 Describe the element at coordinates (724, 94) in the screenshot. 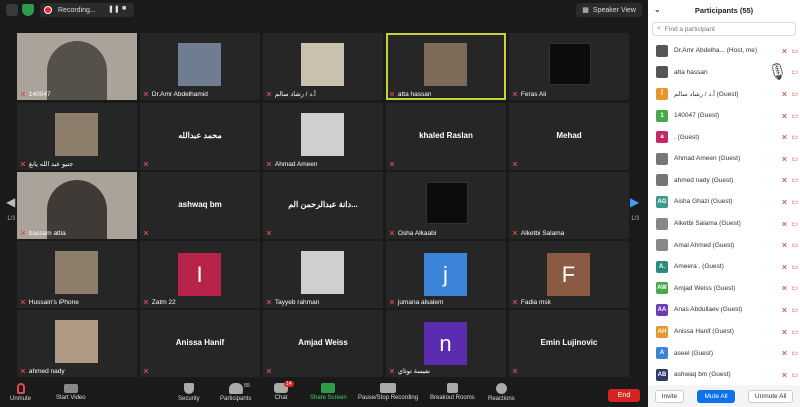

I see `participant-row: أ أ.د / رشاد سالم (Guest) ⨯ ▭` at that location.